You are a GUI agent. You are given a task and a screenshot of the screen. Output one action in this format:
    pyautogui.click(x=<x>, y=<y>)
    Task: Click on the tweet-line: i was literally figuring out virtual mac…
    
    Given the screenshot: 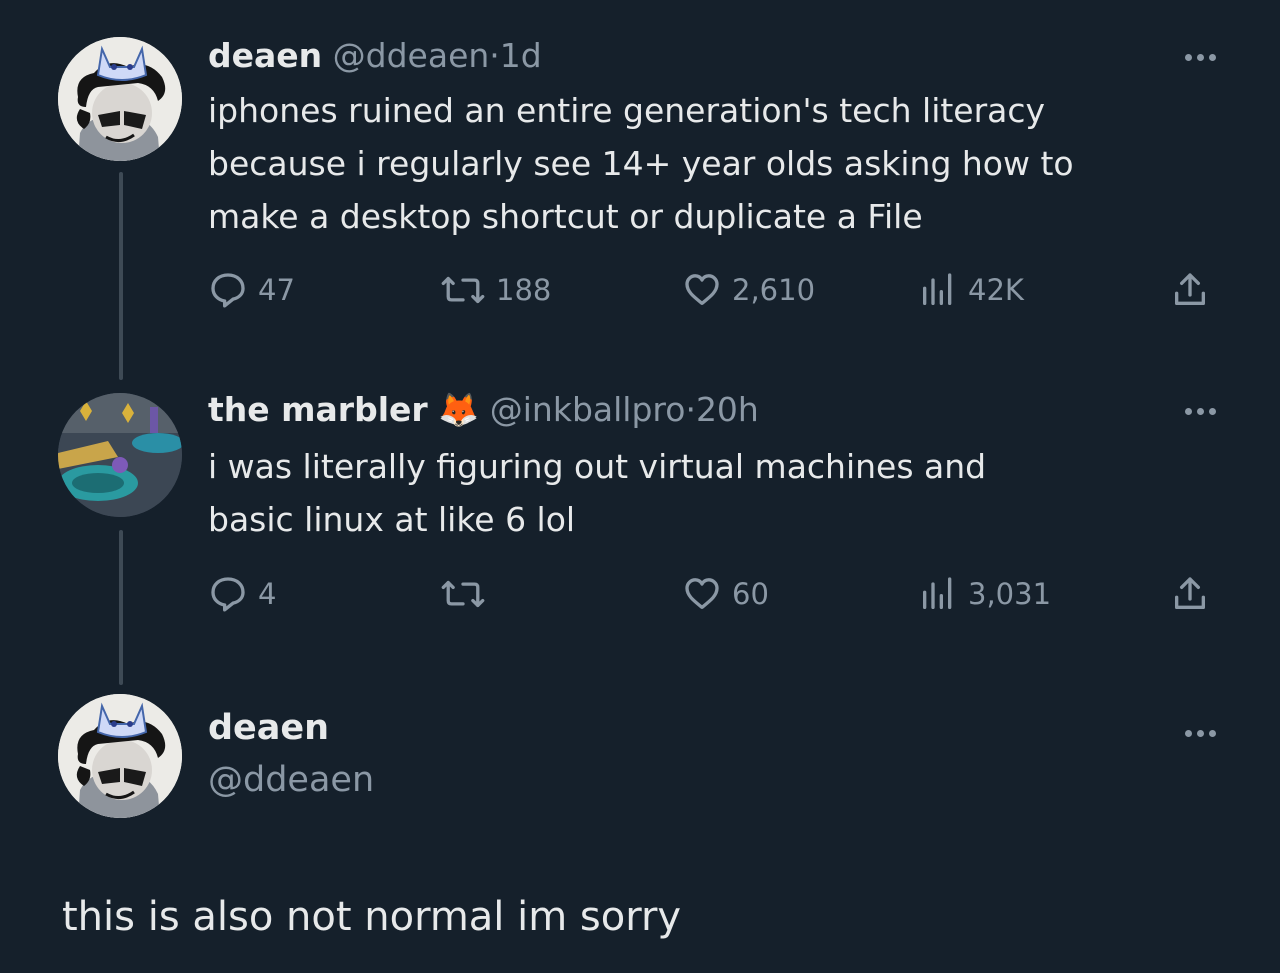 What is the action you would take?
    pyautogui.click(x=597, y=466)
    